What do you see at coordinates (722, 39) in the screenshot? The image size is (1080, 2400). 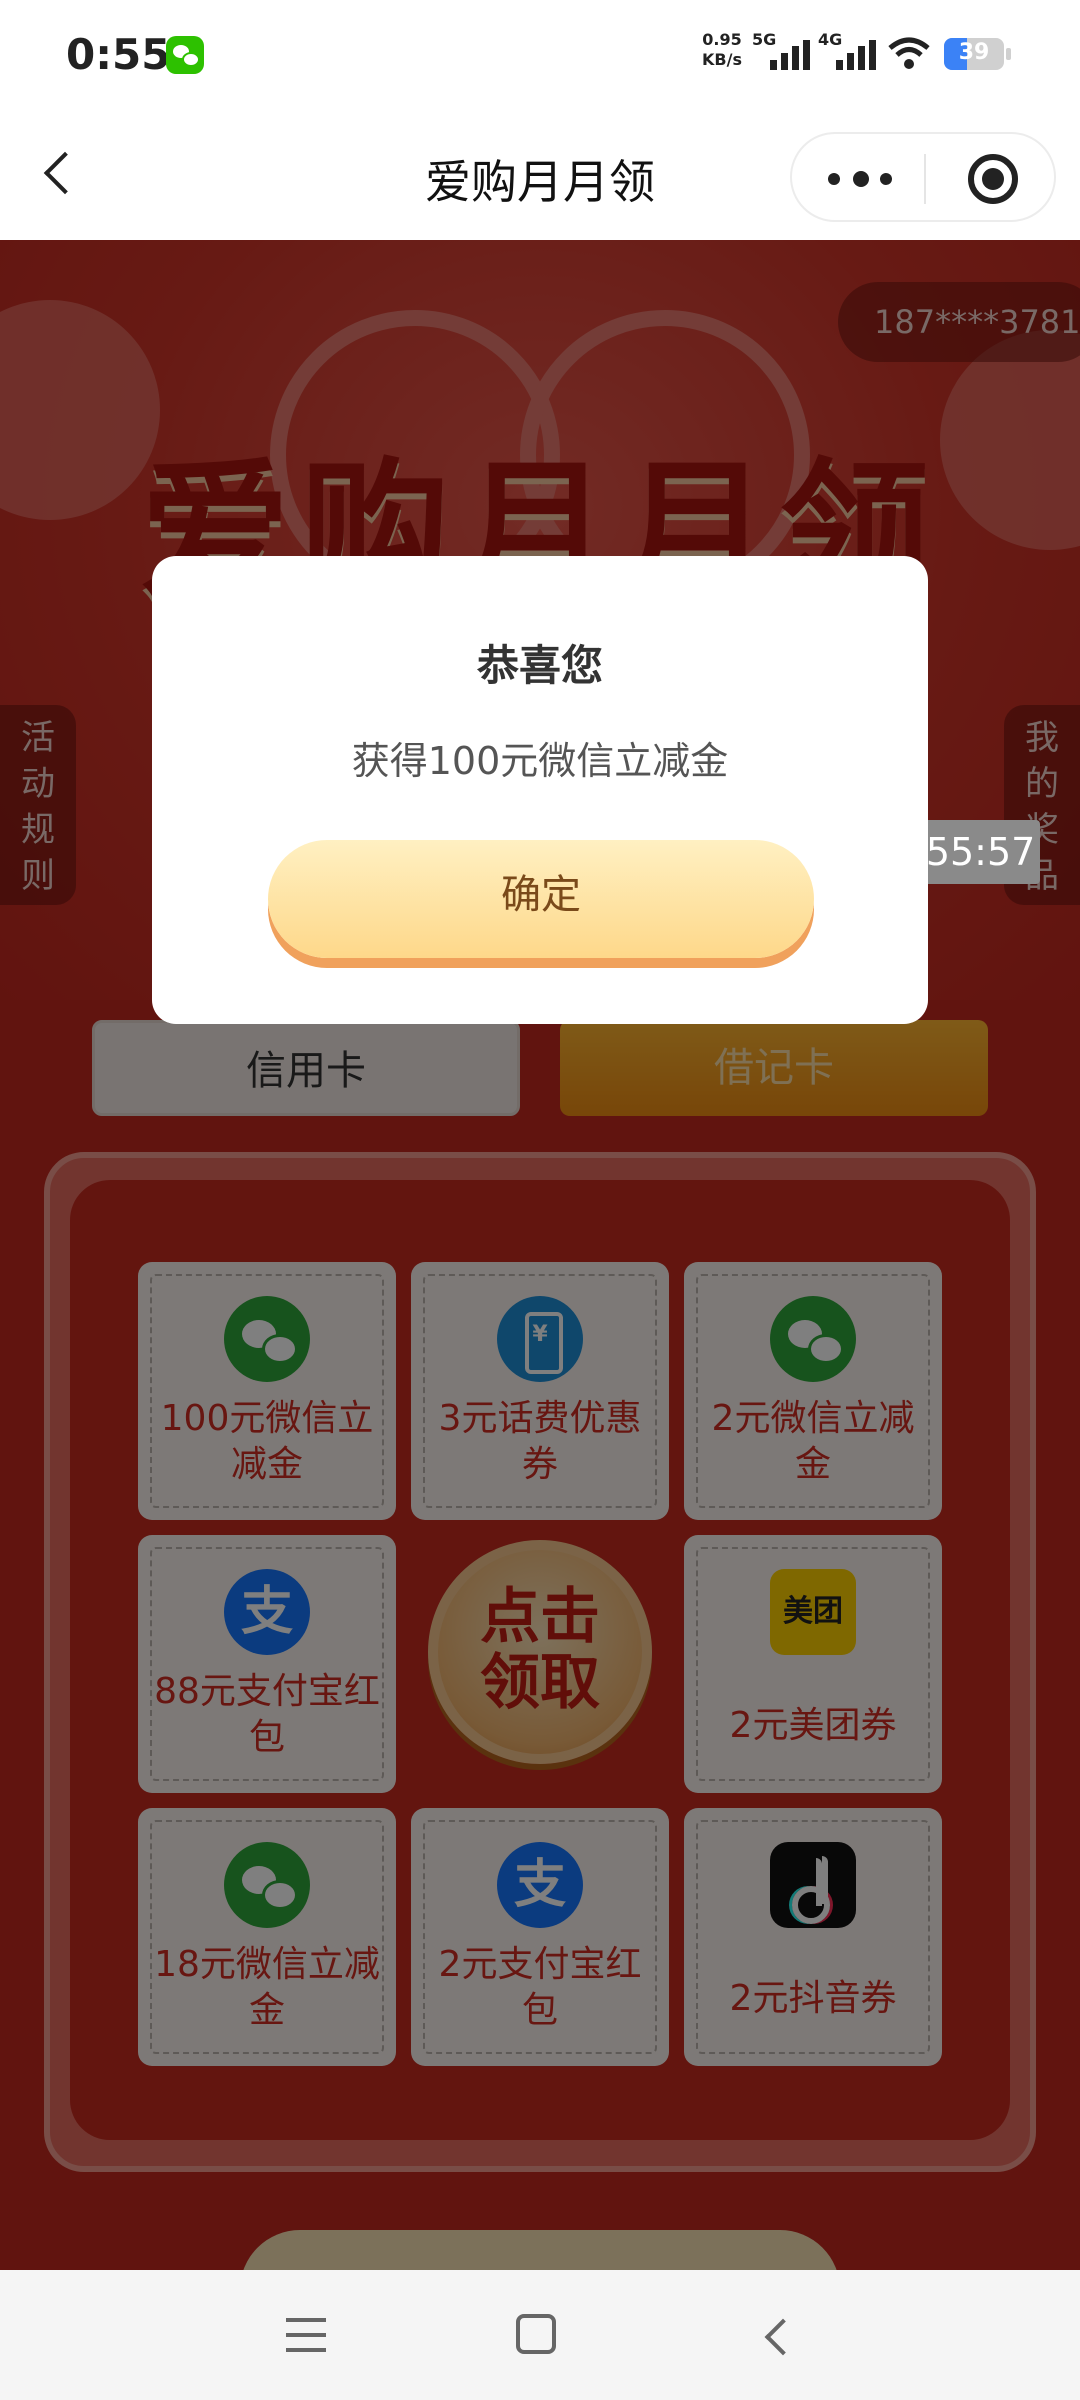 I see `network-speed-value: 0.95` at bounding box center [722, 39].